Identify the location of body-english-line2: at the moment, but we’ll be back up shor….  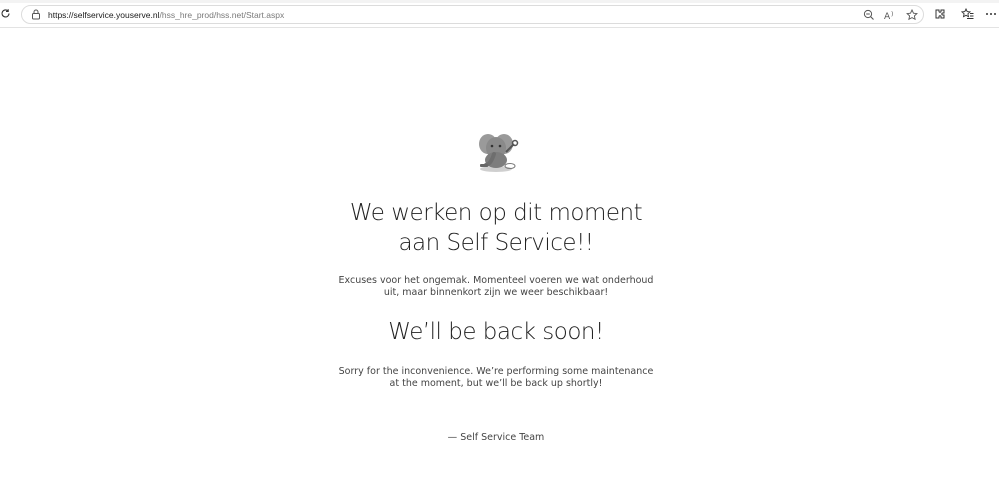
(496, 383).